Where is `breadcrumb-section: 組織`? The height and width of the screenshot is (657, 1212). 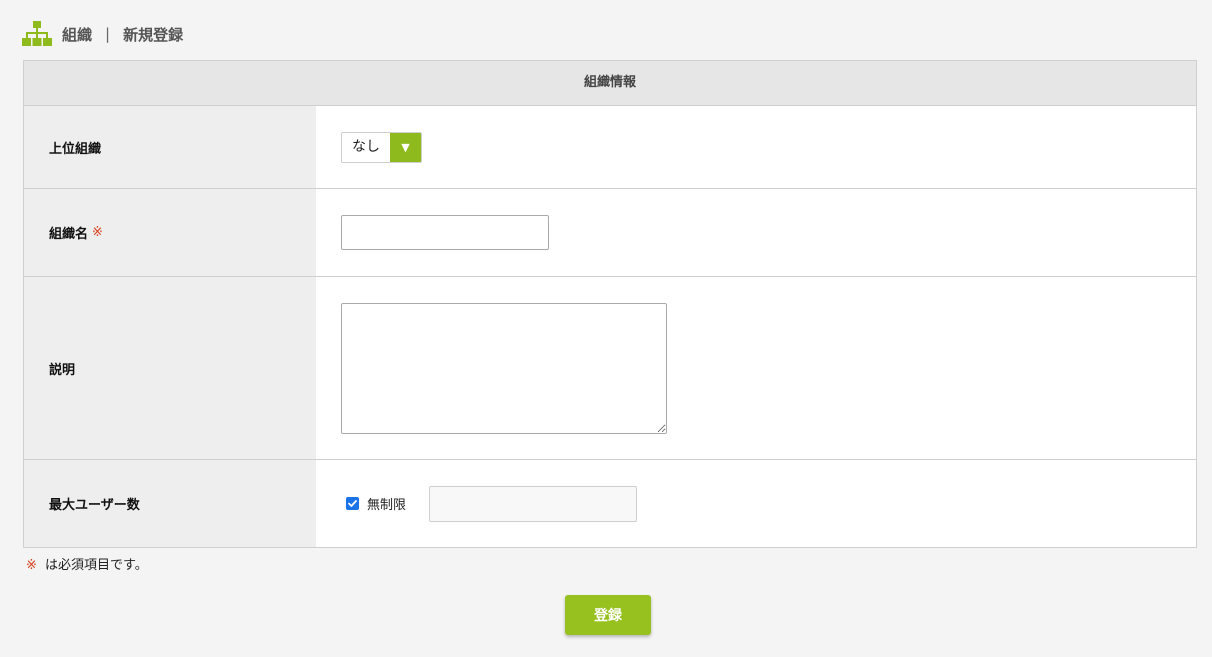
breadcrumb-section: 組織 is located at coordinates (77, 34).